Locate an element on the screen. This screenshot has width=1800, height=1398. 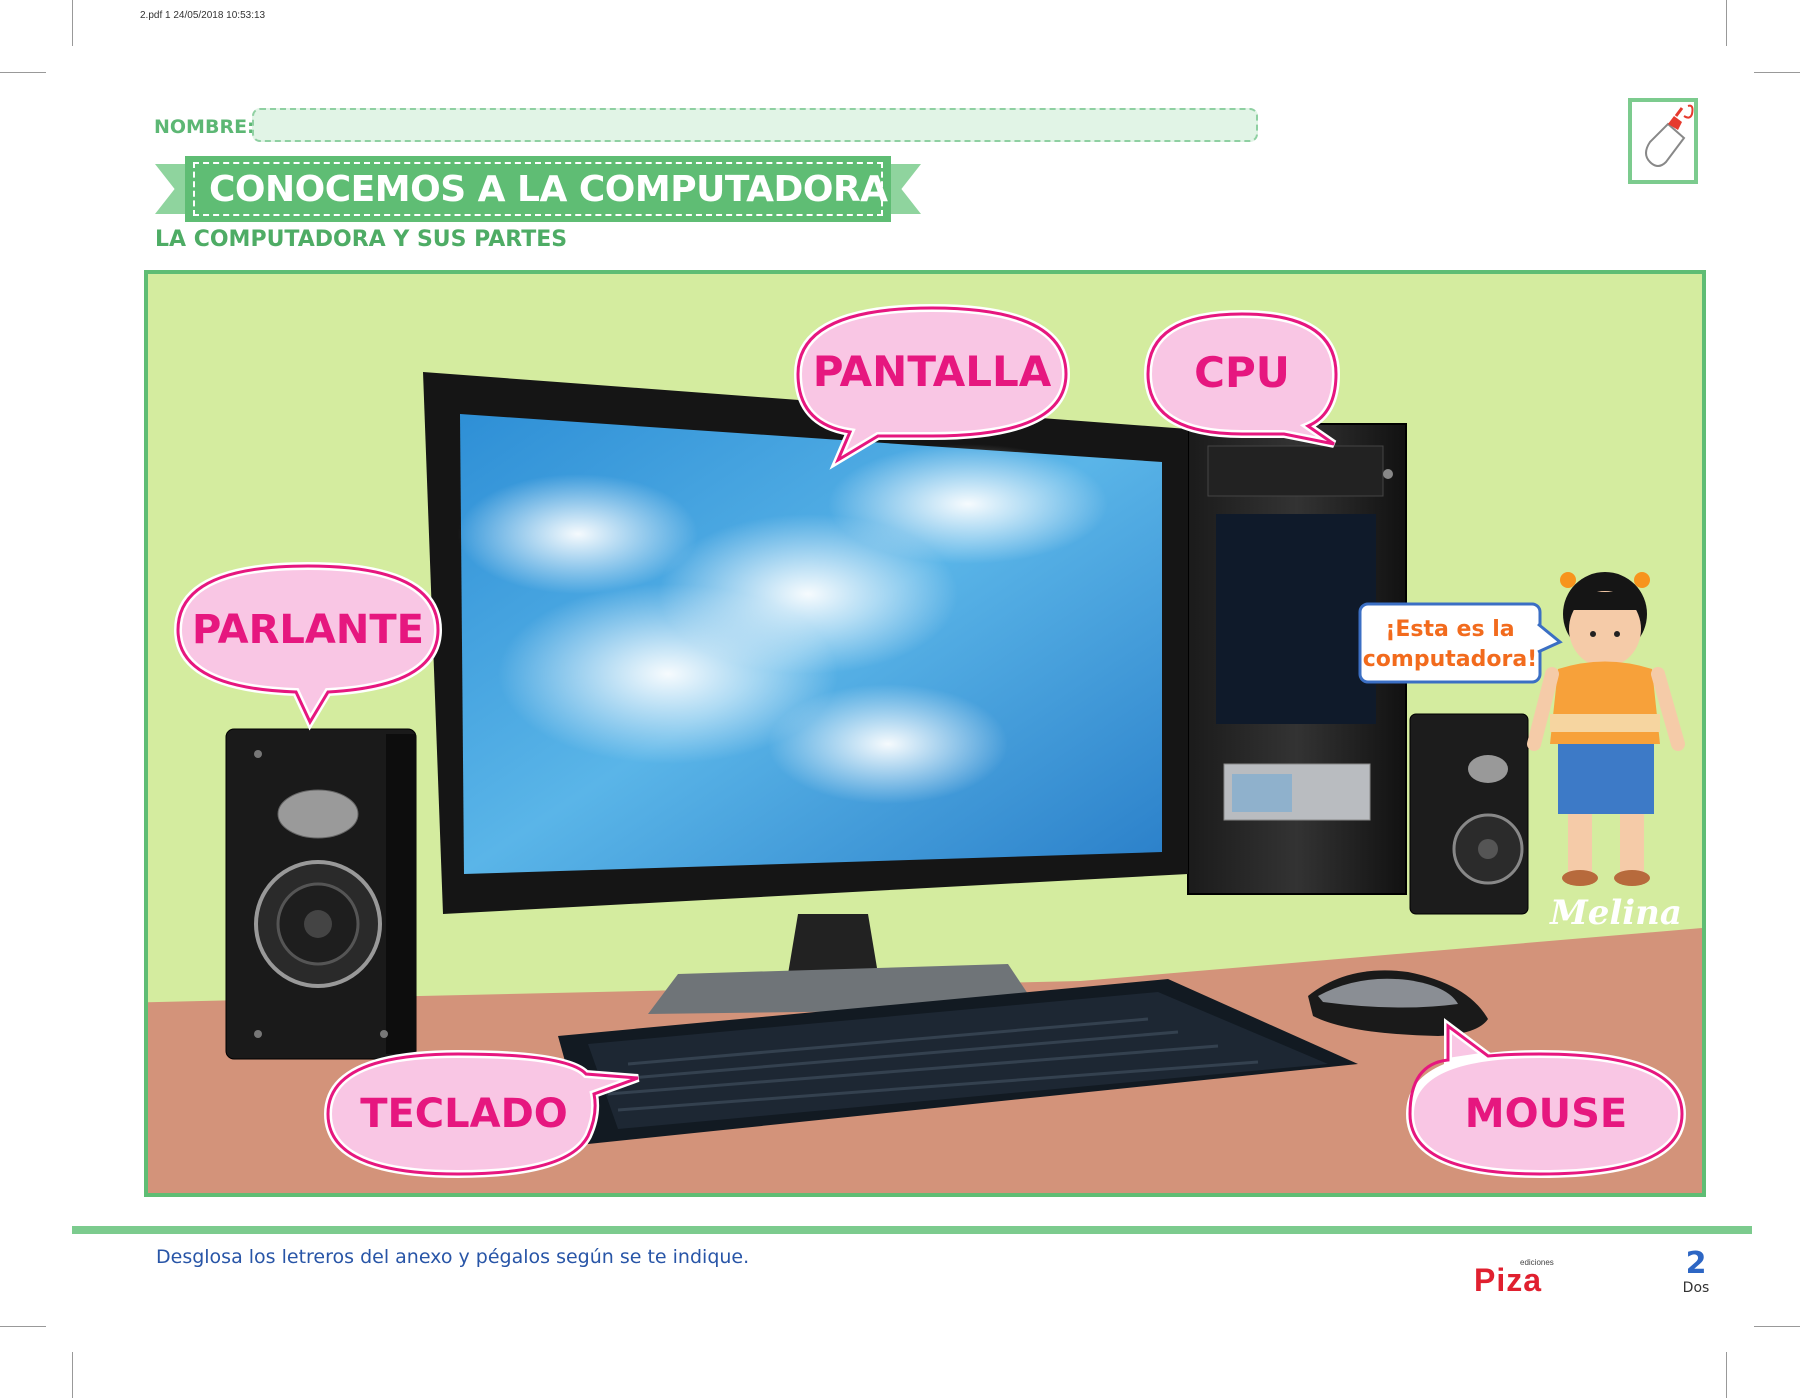
character-melina is located at coordinates (1606, 729).